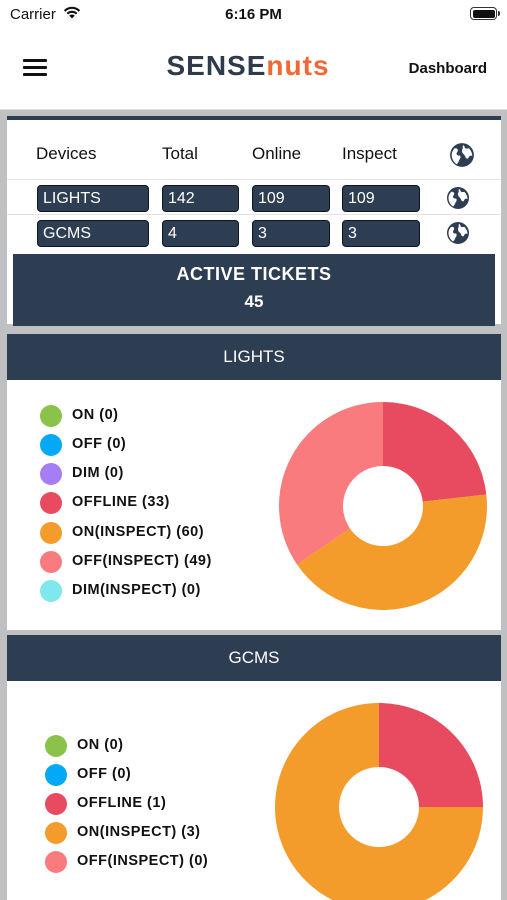  I want to click on table-row-lights: LIGHTS 142 109 109, so click(254, 197).